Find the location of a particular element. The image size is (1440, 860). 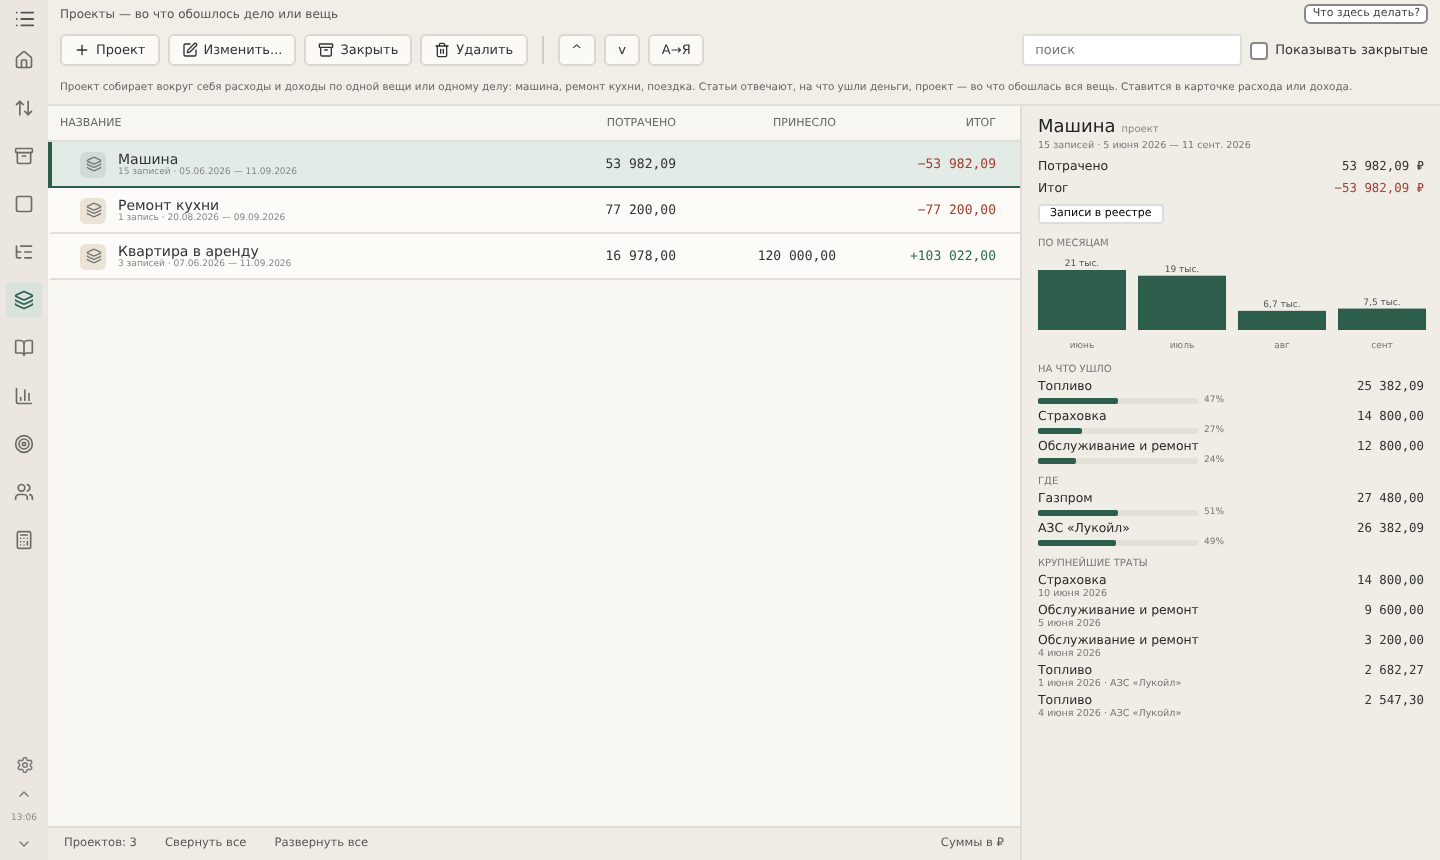

chevron-down-icon is located at coordinates (24, 844).